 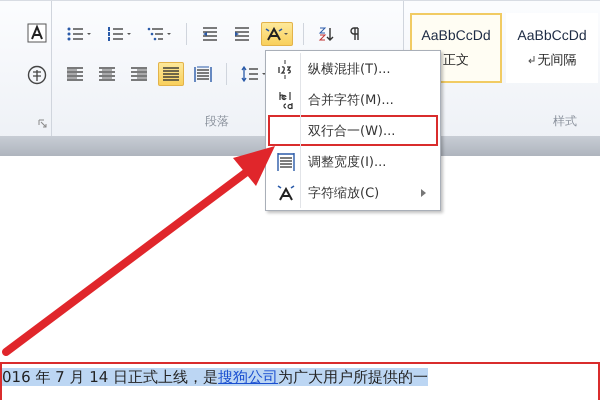 What do you see at coordinates (326, 34) in the screenshot?
I see `sort-icon` at bounding box center [326, 34].